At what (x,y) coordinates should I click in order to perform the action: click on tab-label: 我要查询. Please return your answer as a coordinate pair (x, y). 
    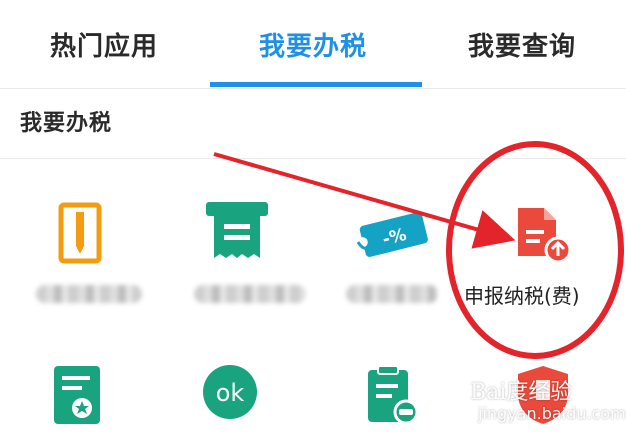
    Looking at the image, I should click on (521, 46).